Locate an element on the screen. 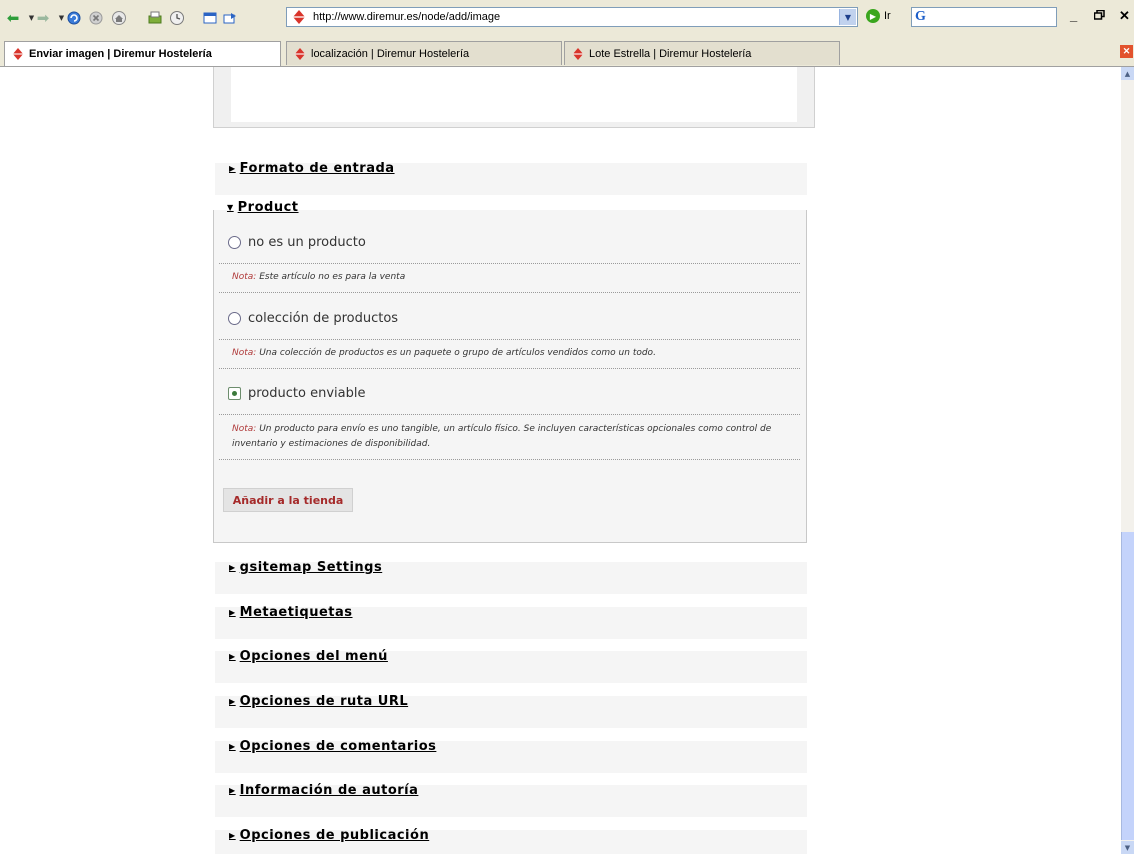  go-arrow-icon: ▶ is located at coordinates (873, 16).